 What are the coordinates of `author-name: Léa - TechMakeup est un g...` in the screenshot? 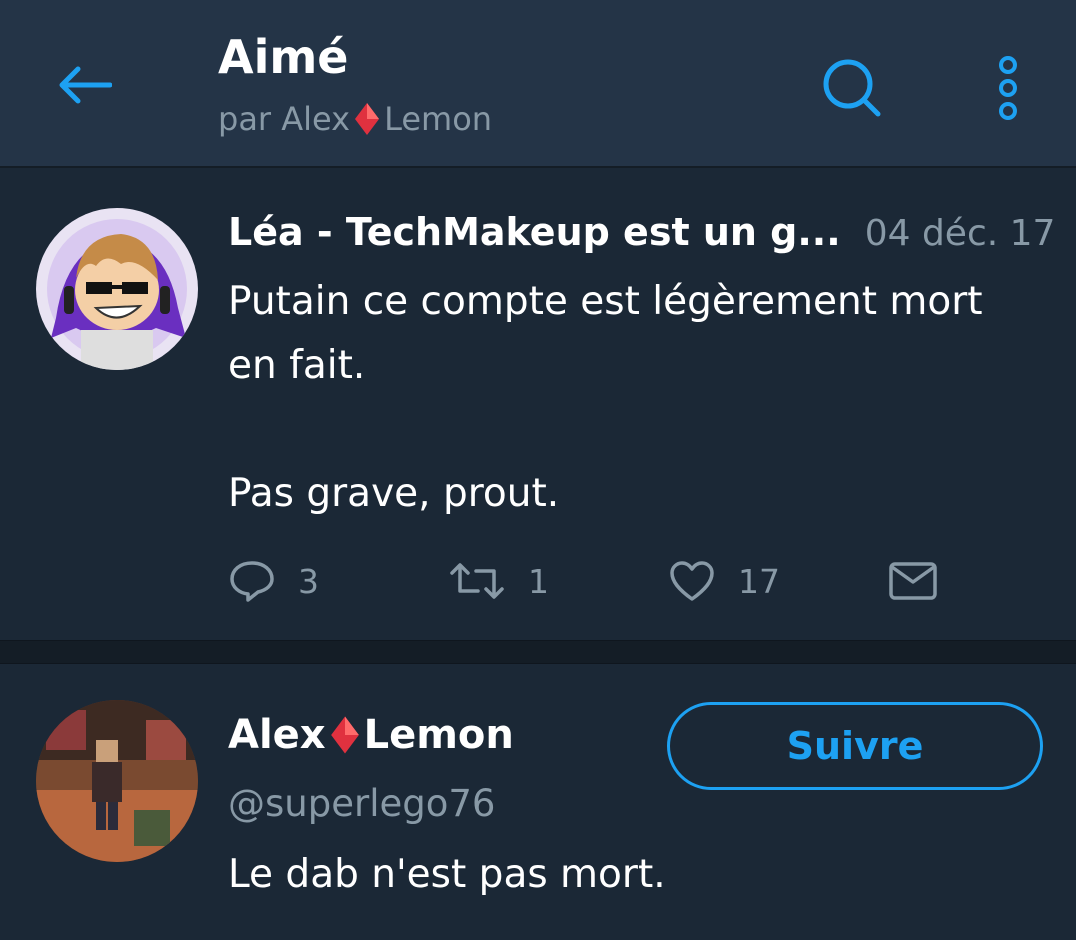 It's located at (534, 232).